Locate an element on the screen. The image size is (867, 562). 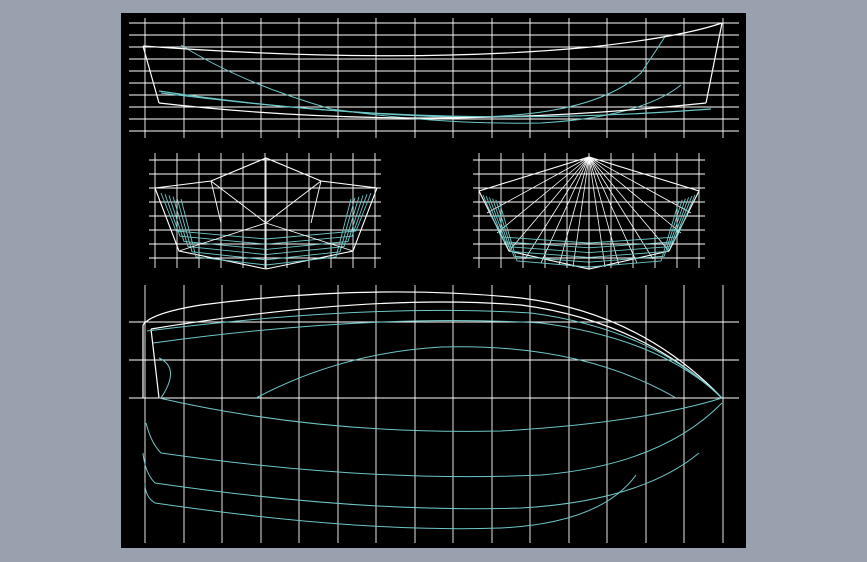
plan-buttock-arc is located at coordinates (466, 372).